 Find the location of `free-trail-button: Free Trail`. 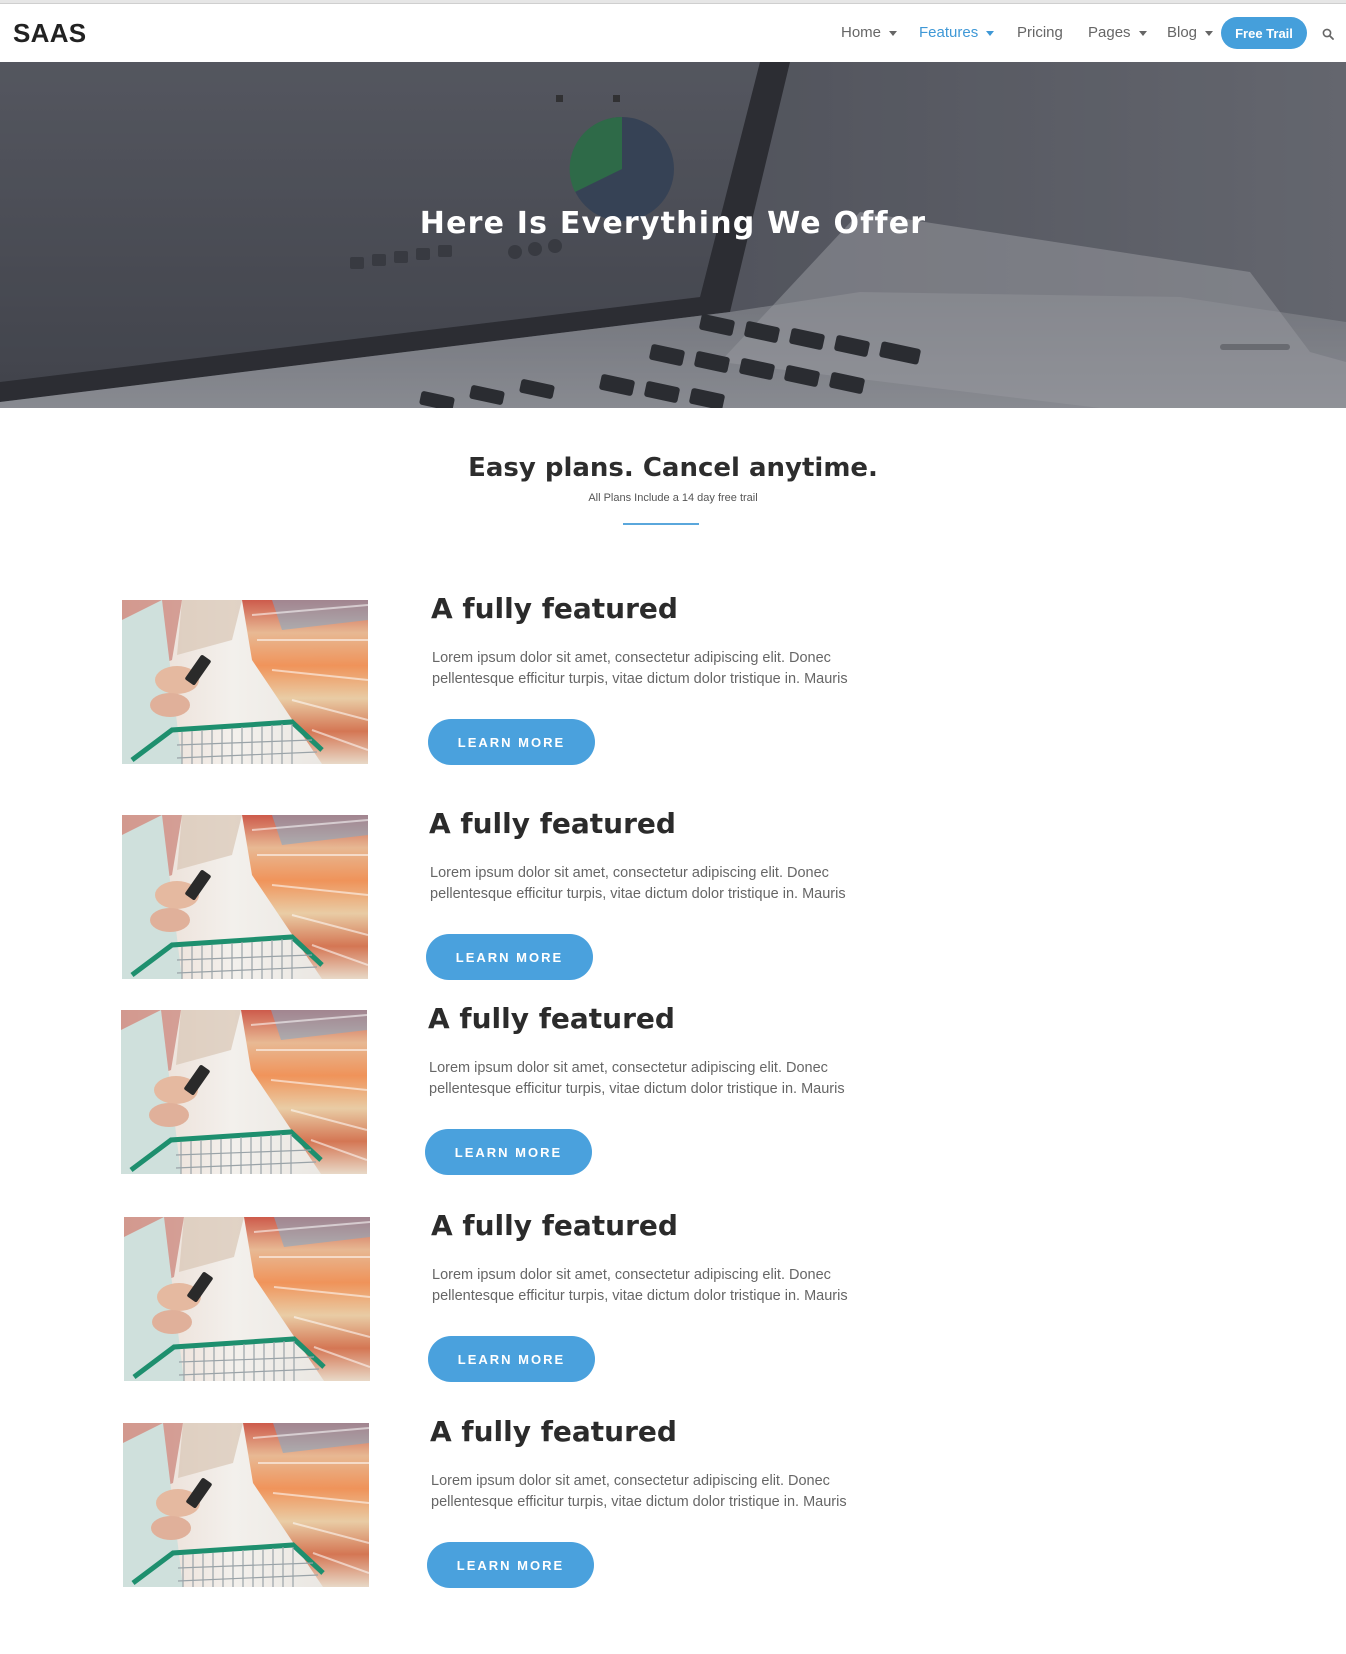

free-trail-button: Free Trail is located at coordinates (1264, 33).